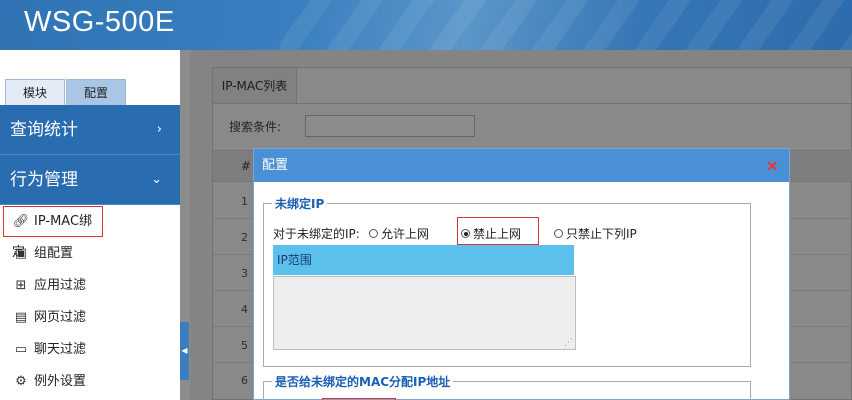 The image size is (852, 400). Describe the element at coordinates (90, 180) in the screenshot. I see `sidebar-group-behavior-mgmt: 行为管理 ⌄` at that location.